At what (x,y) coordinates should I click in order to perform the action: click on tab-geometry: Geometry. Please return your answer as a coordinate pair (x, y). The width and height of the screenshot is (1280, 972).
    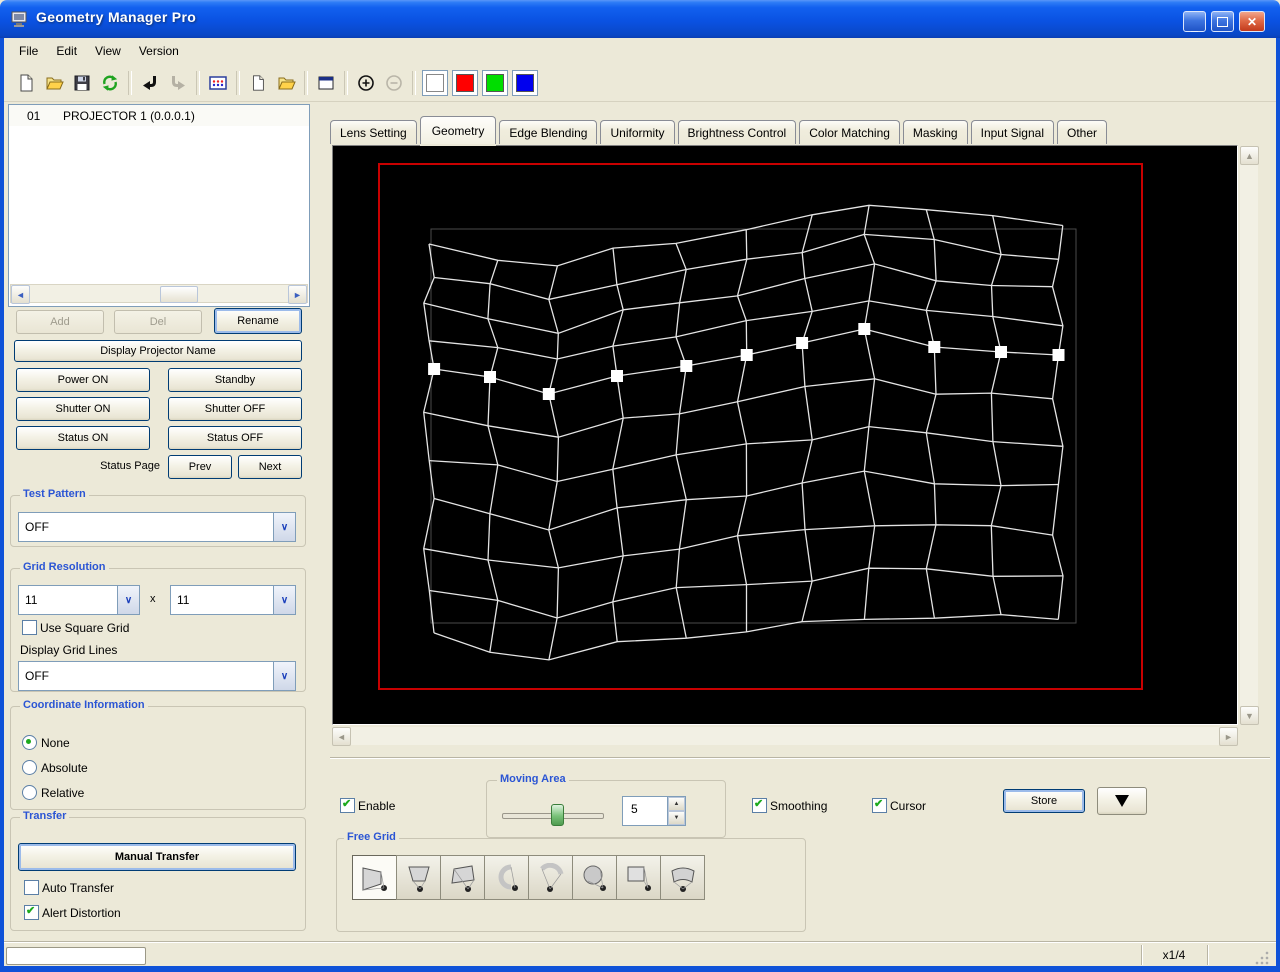
    Looking at the image, I should click on (458, 130).